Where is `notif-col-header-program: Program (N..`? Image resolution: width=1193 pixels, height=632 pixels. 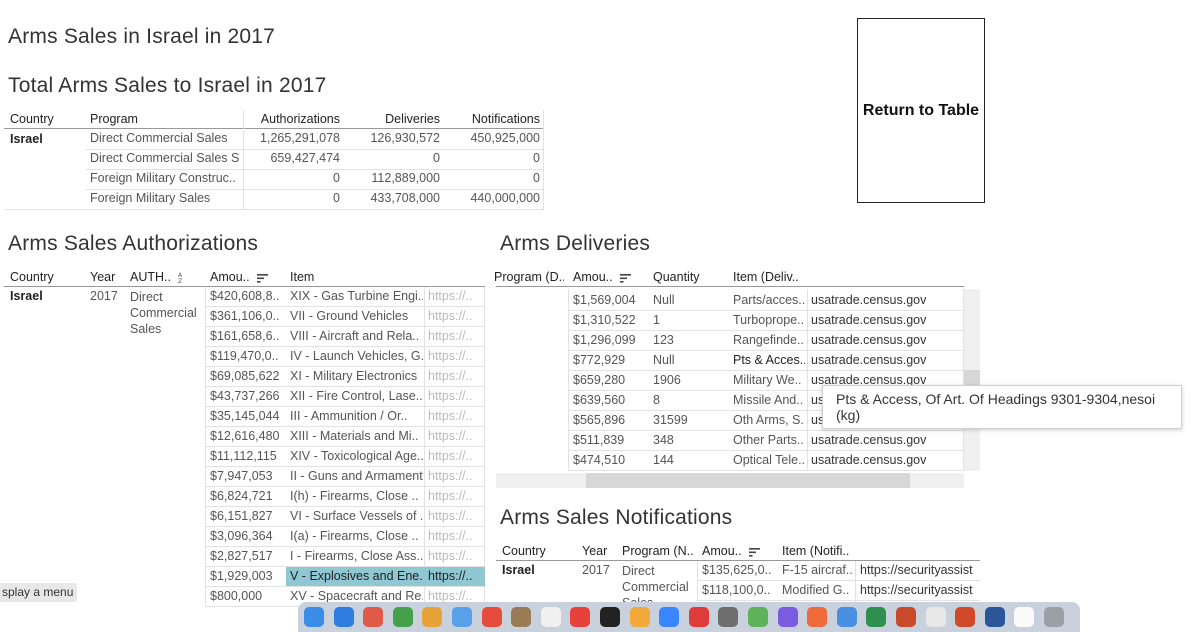 notif-col-header-program: Program (N.. is located at coordinates (658, 551).